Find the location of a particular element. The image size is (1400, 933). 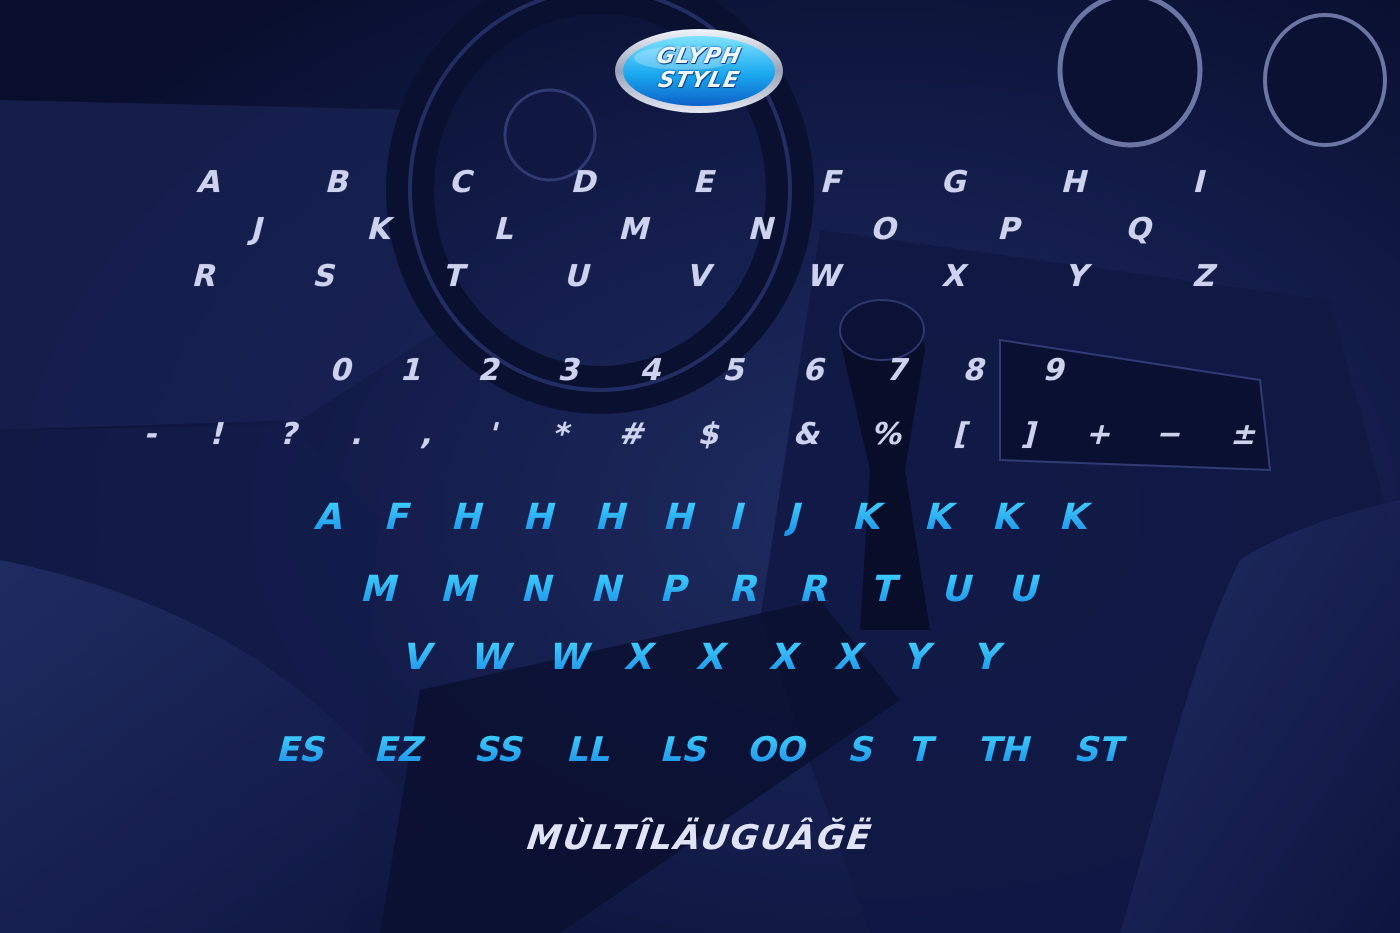

alternates-row-1: A F H H H H I J K K K K is located at coordinates (700, 523).